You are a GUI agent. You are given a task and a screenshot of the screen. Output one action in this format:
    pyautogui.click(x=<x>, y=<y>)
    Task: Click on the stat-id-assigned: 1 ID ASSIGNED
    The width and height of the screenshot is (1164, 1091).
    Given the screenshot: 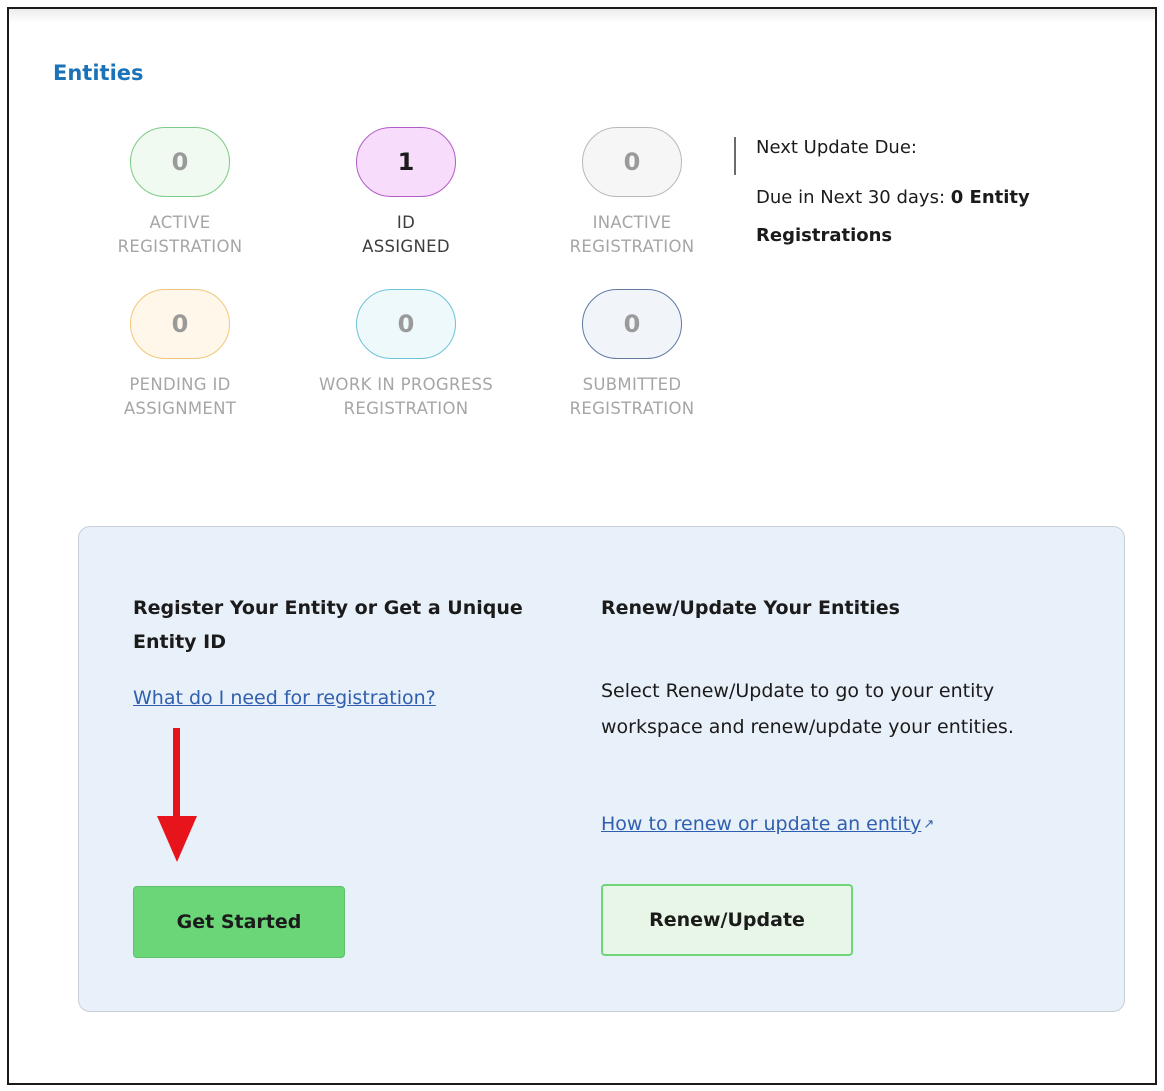 What is the action you would take?
    pyautogui.click(x=406, y=193)
    